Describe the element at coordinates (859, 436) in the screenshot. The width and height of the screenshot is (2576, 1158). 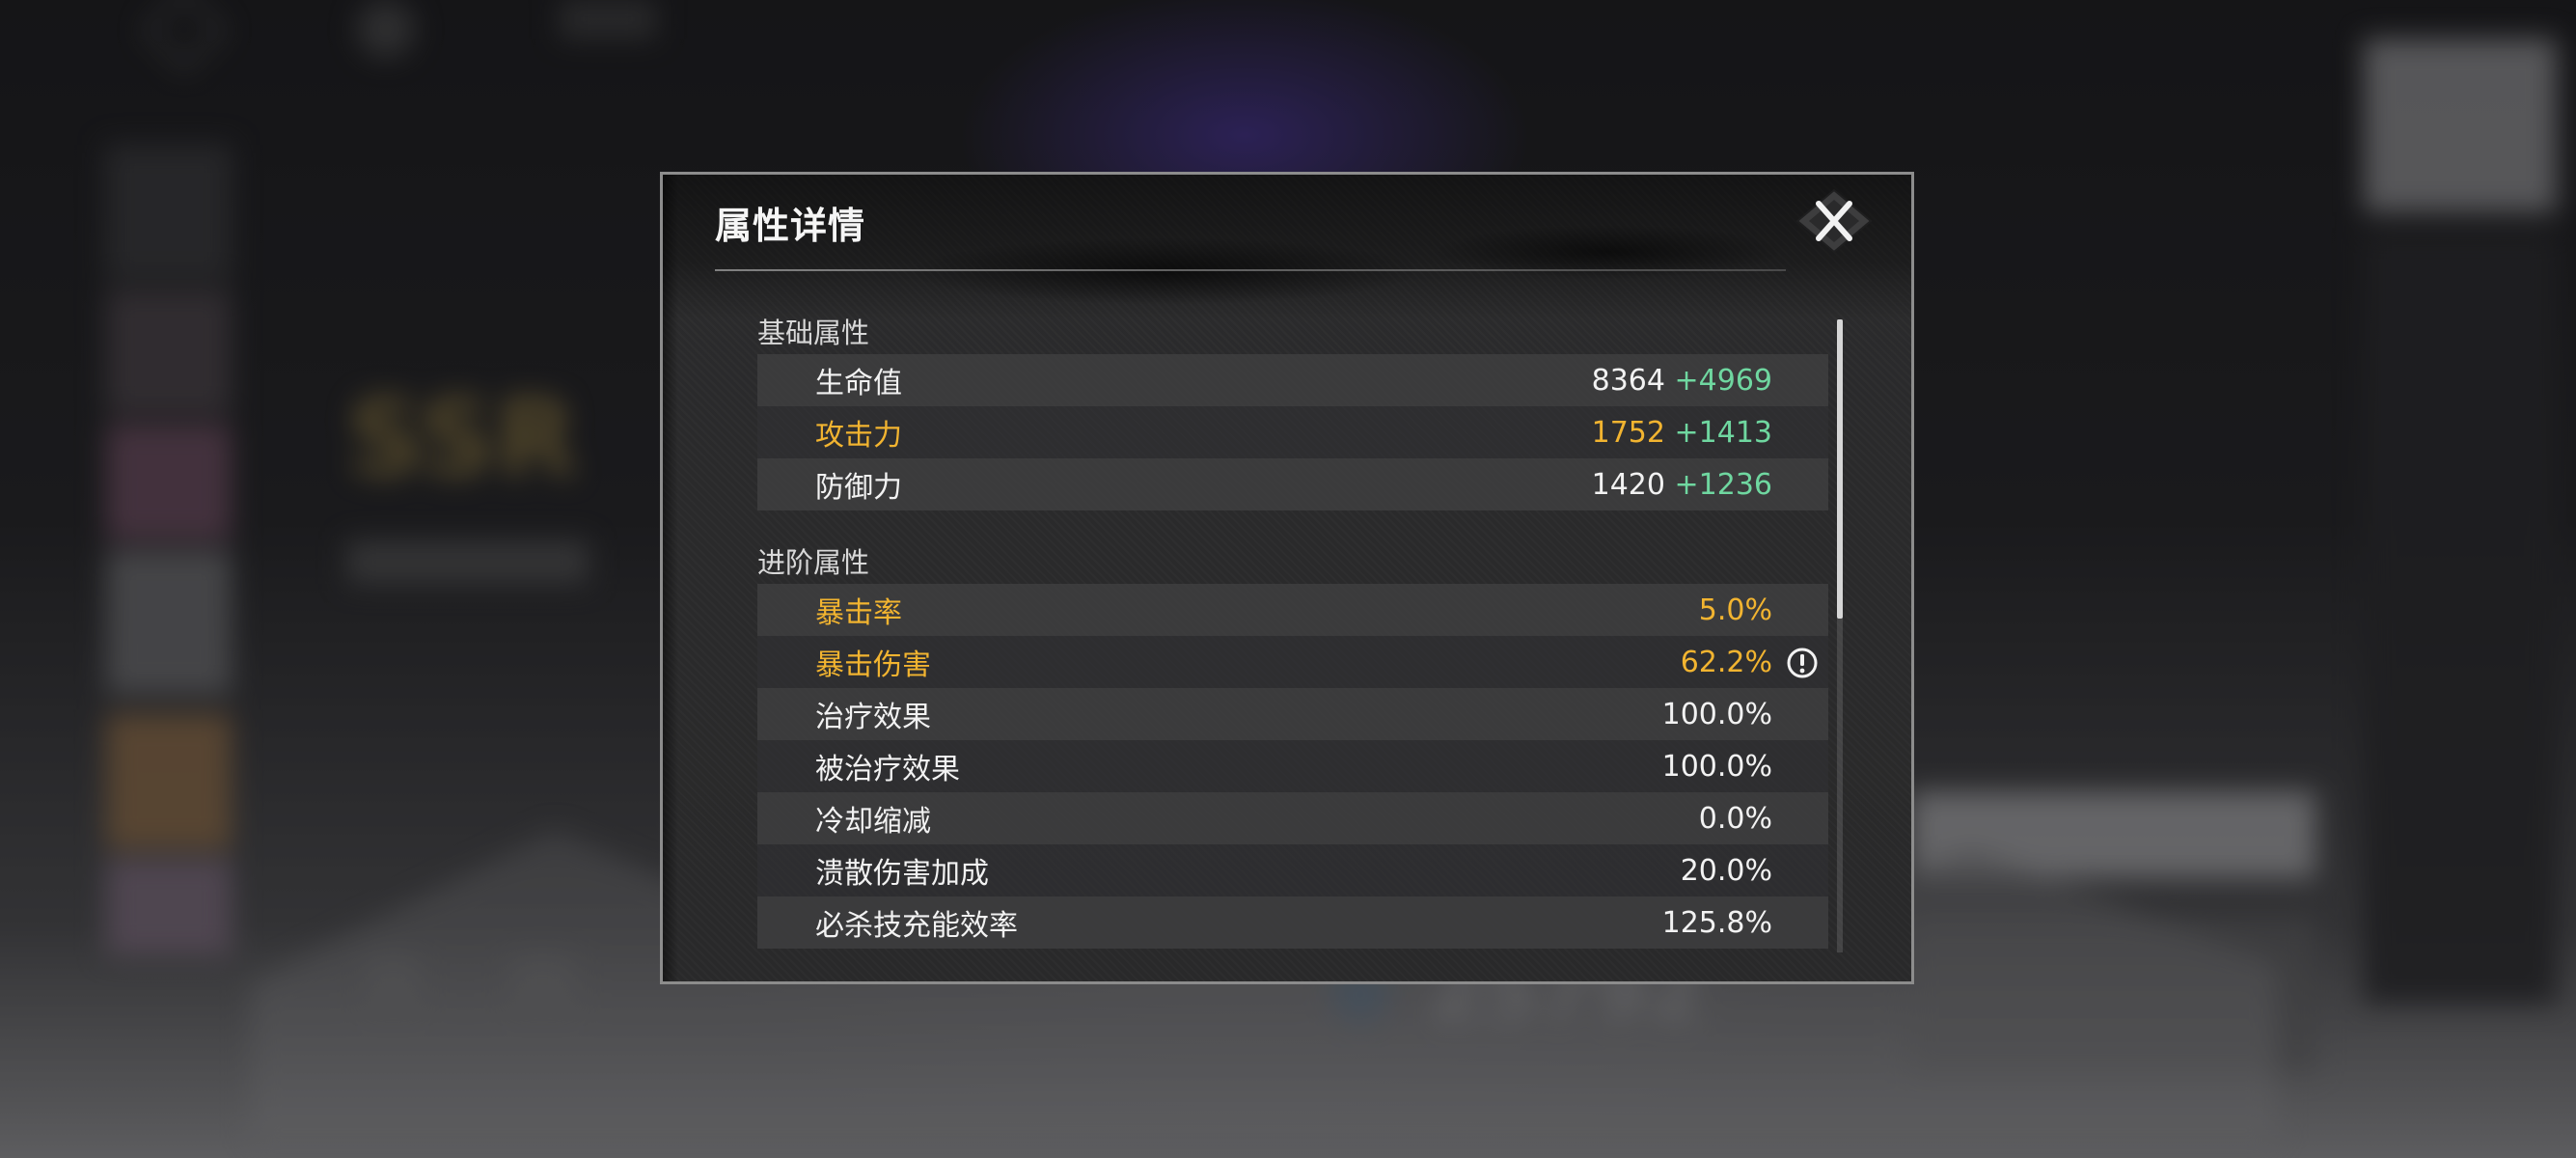
I see `attr-label: 攻击力` at that location.